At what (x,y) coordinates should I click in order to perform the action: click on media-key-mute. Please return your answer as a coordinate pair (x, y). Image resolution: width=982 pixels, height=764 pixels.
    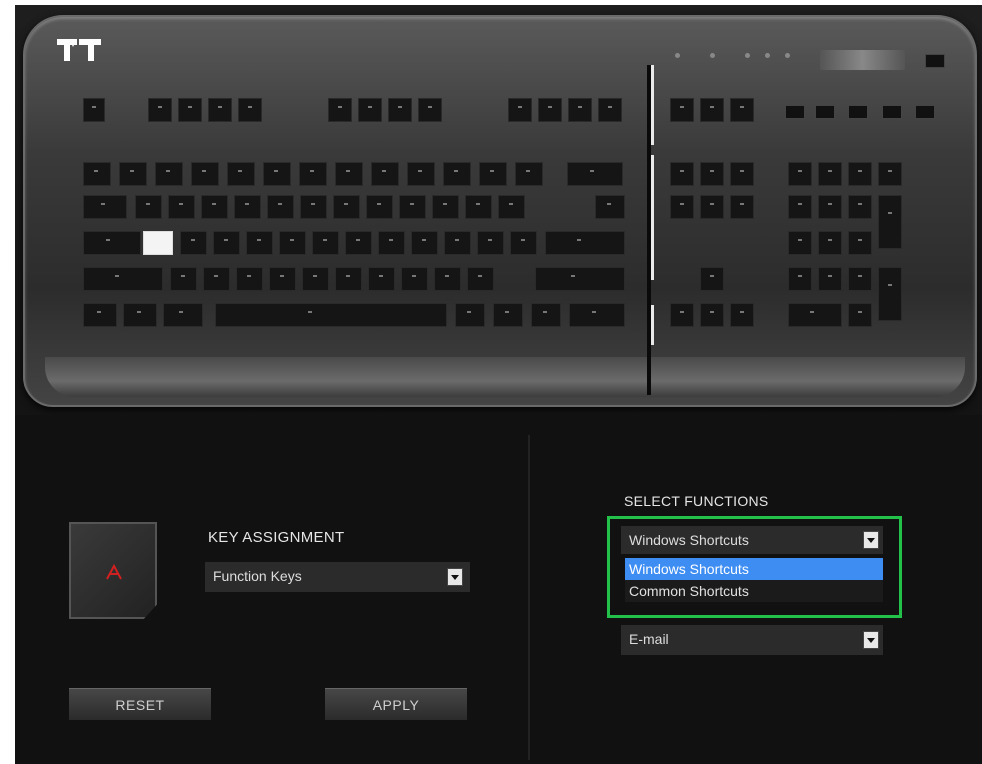
    Looking at the image, I should click on (935, 61).